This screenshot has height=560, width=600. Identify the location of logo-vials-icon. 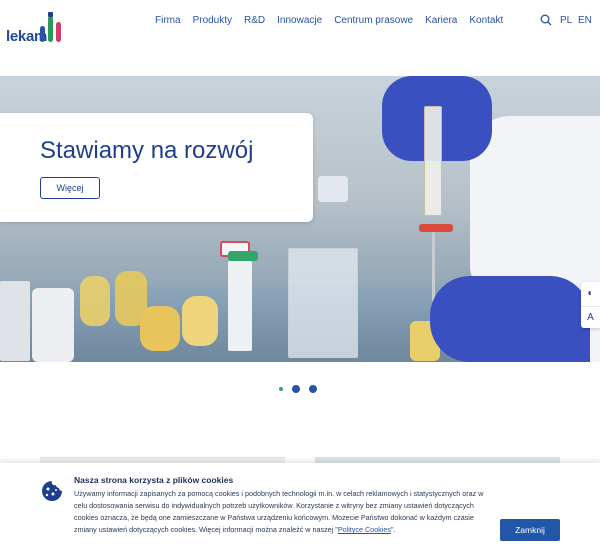
(50, 27).